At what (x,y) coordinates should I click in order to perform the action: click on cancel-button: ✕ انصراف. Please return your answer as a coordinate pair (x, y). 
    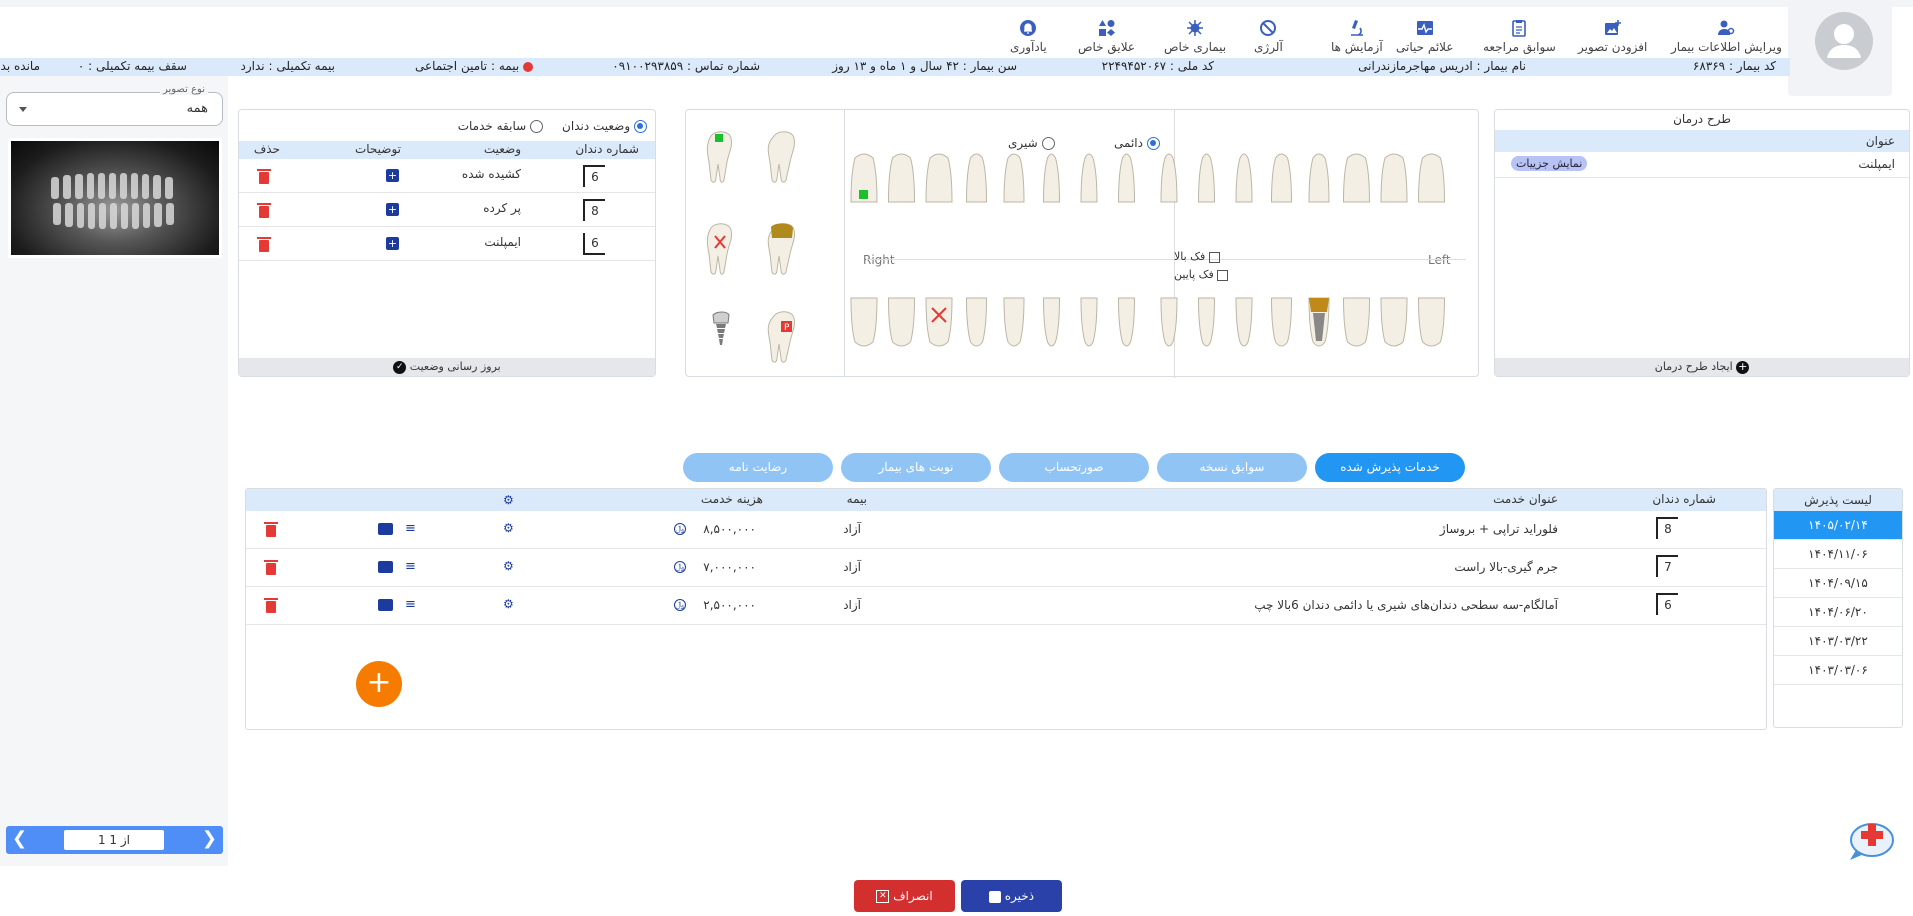
    Looking at the image, I should click on (904, 896).